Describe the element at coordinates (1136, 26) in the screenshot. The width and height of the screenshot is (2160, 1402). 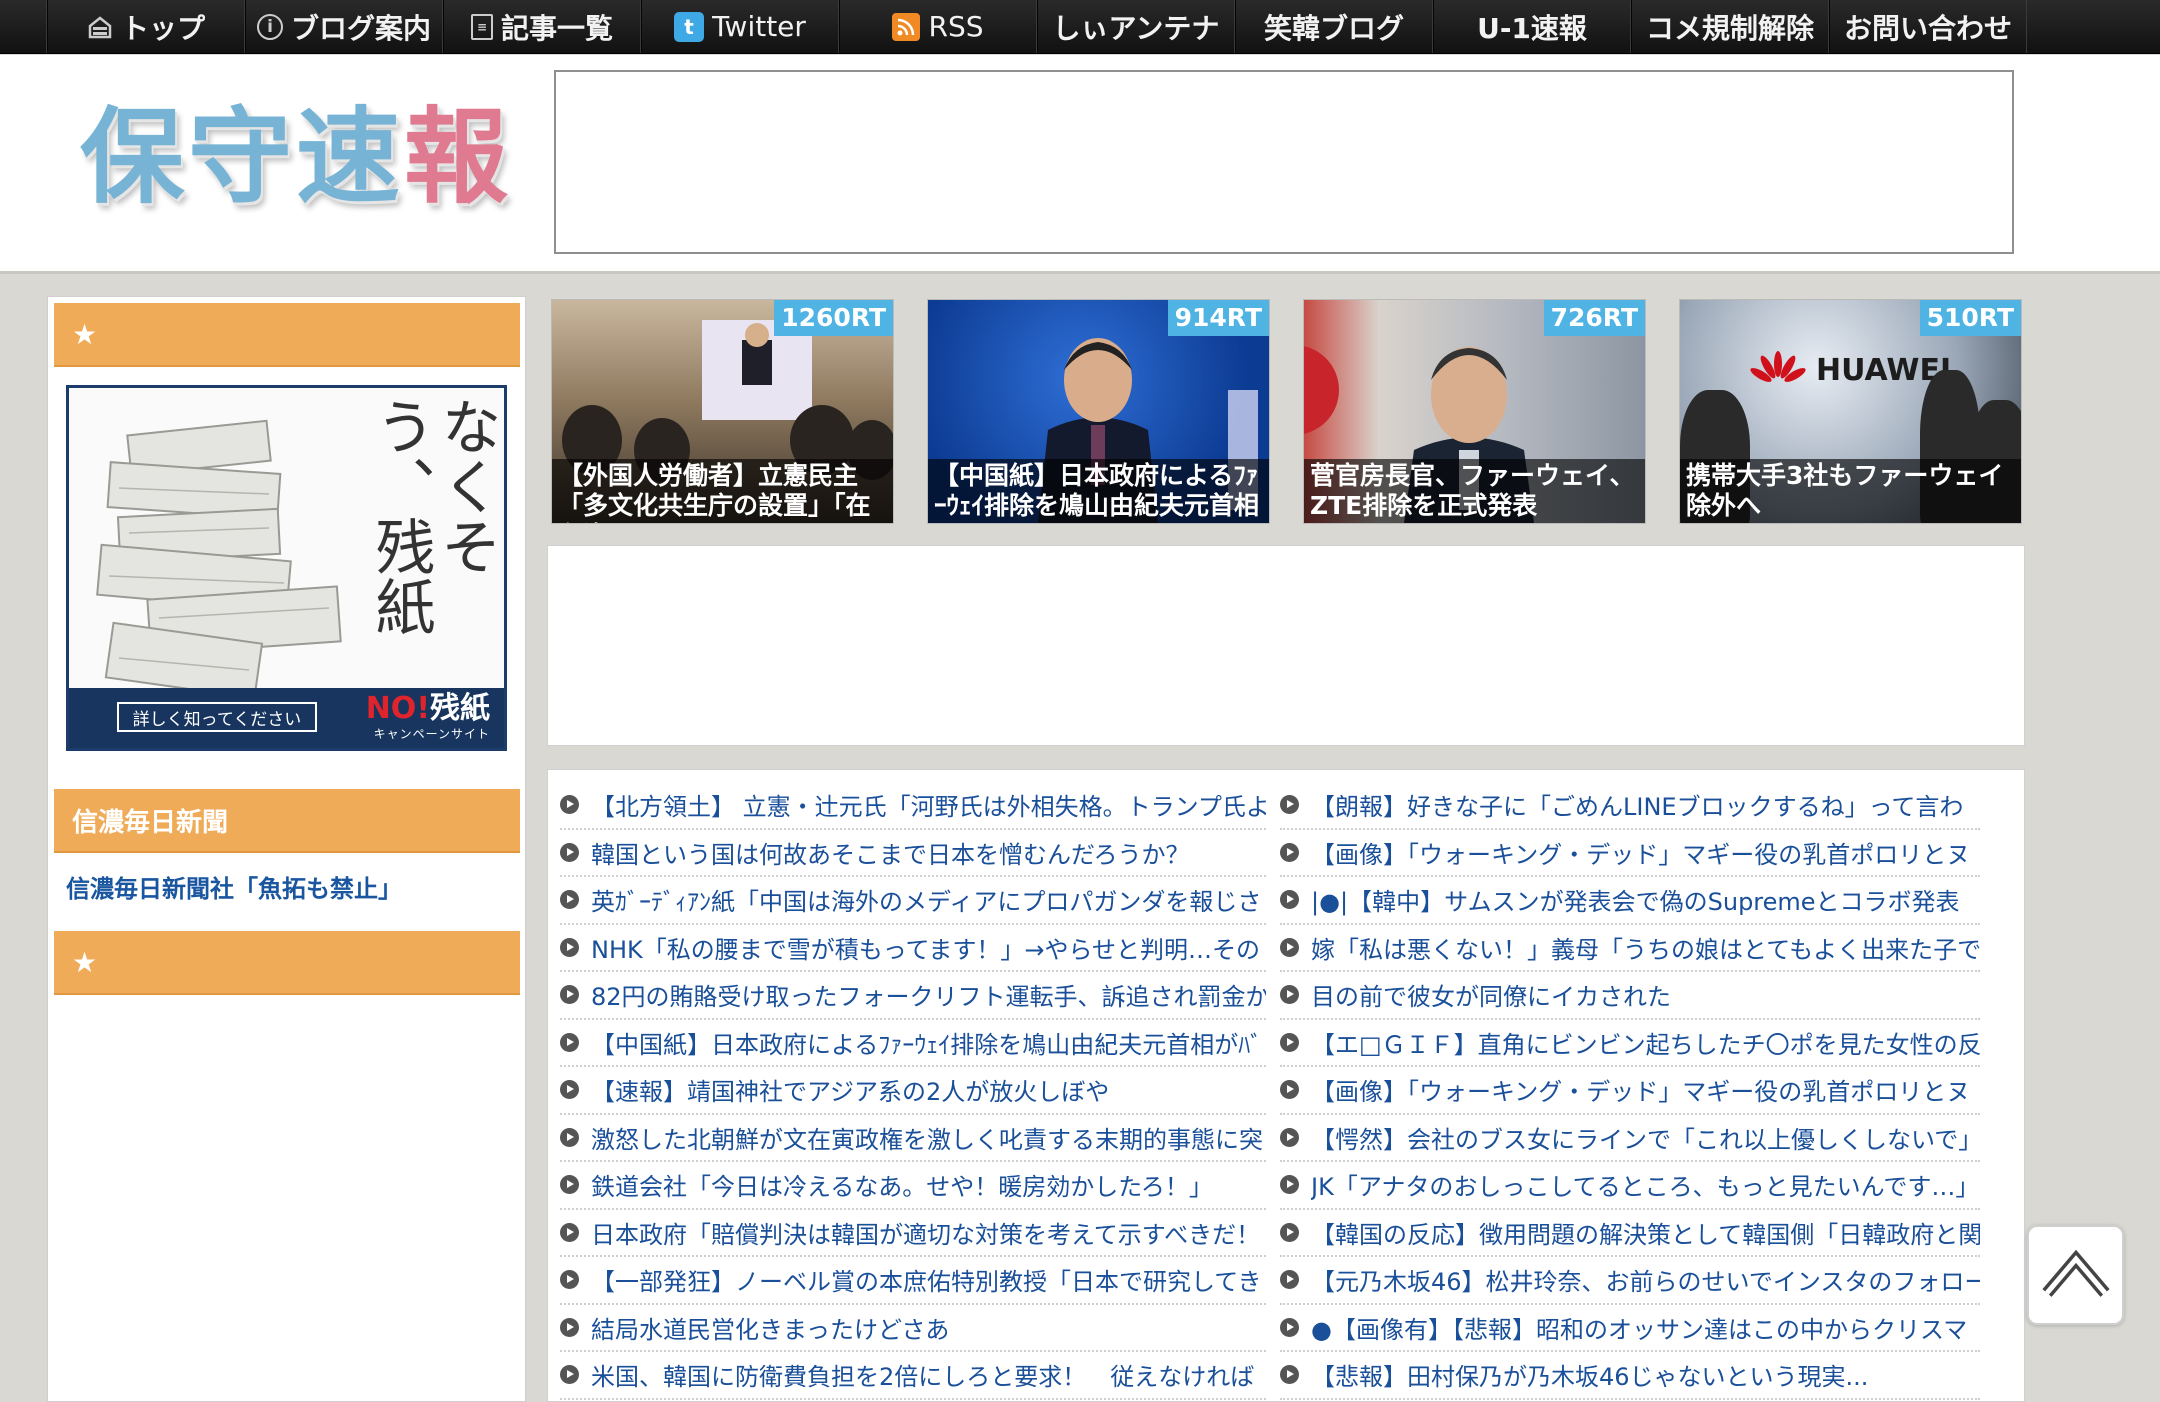
I see `nav-item-antenna: しぃアンテナ` at that location.